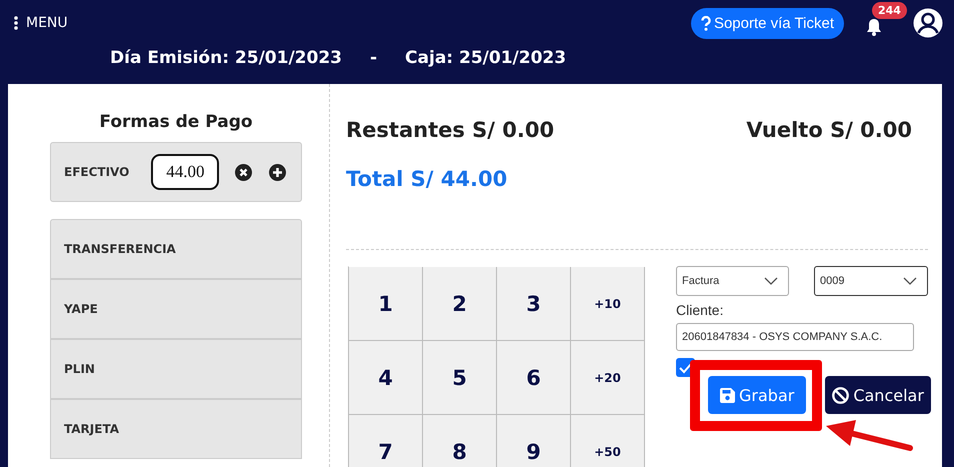  What do you see at coordinates (277, 172) in the screenshot?
I see `add-button` at bounding box center [277, 172].